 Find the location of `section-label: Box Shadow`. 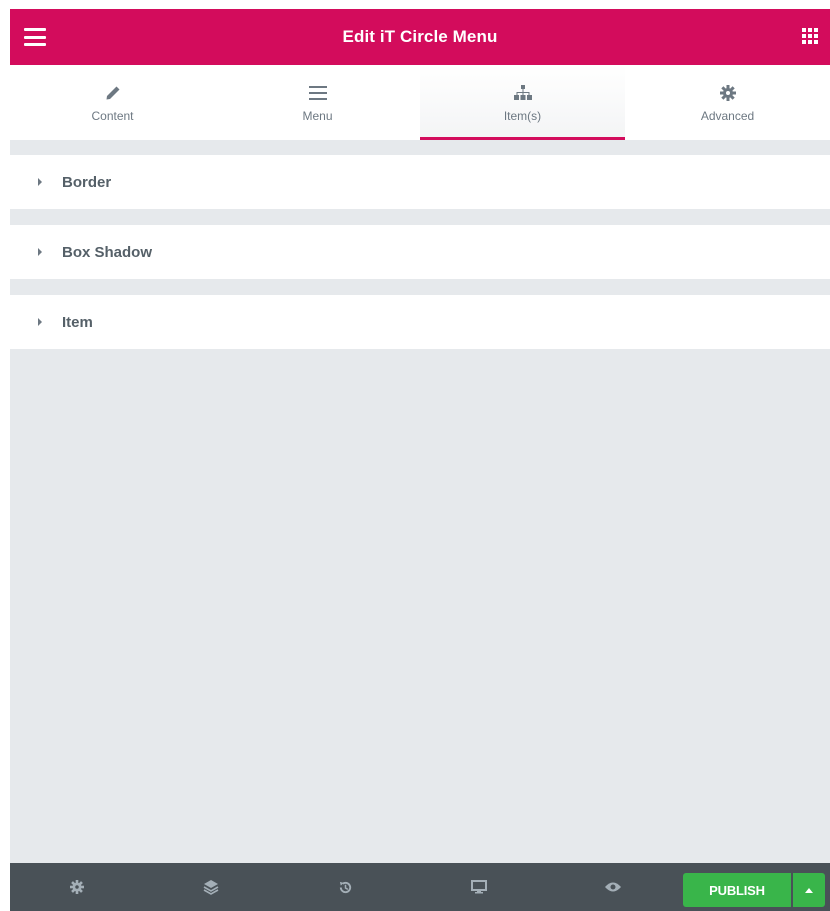

section-label: Box Shadow is located at coordinates (107, 252).